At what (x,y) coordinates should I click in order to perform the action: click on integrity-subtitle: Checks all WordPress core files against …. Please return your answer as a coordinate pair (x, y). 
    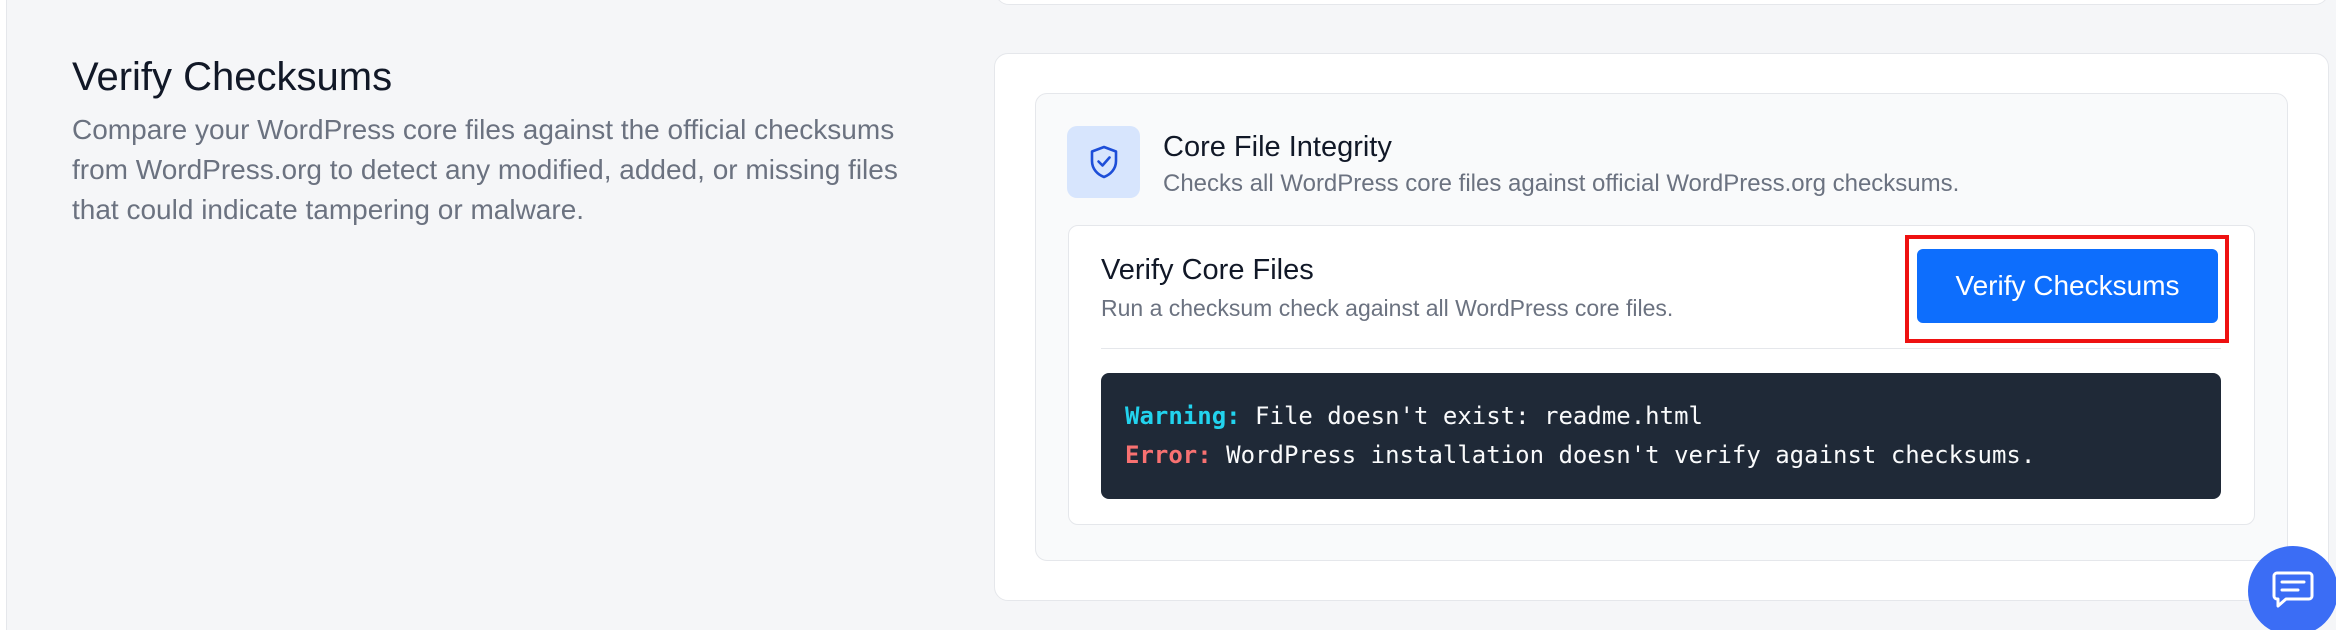
    Looking at the image, I should click on (1561, 183).